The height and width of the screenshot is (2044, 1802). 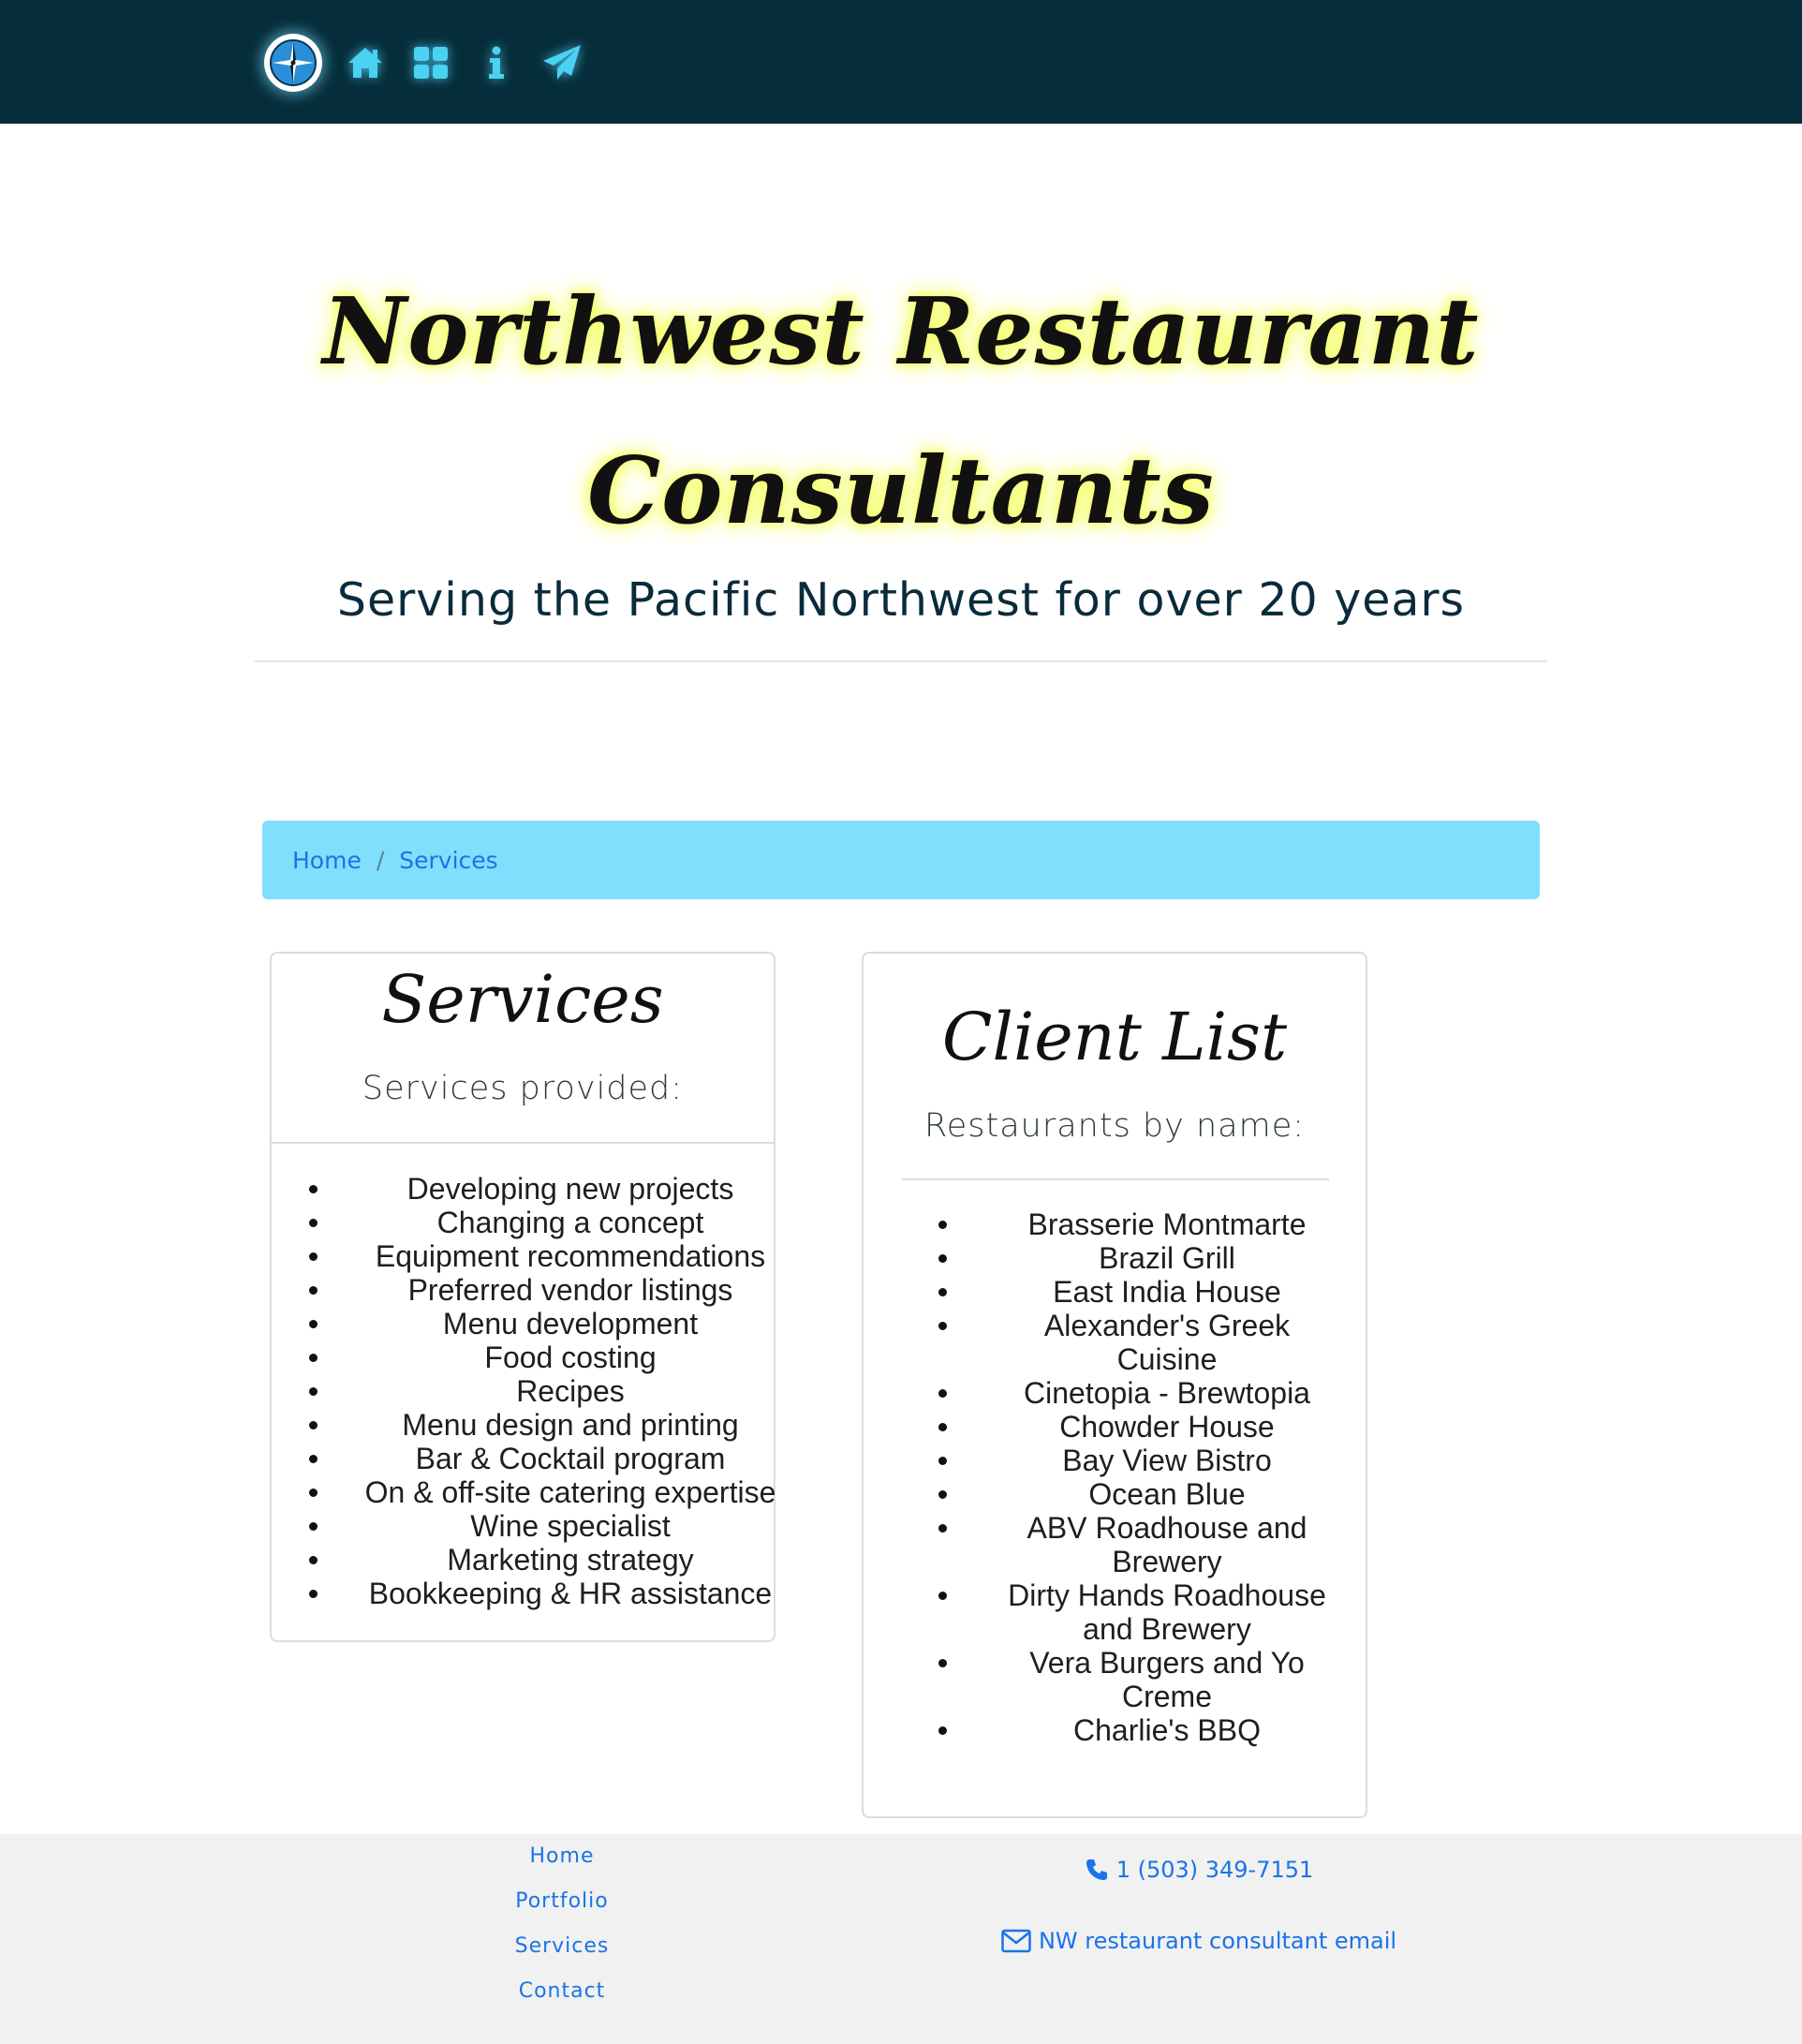 I want to click on footer-link-services: Services, so click(x=562, y=1947).